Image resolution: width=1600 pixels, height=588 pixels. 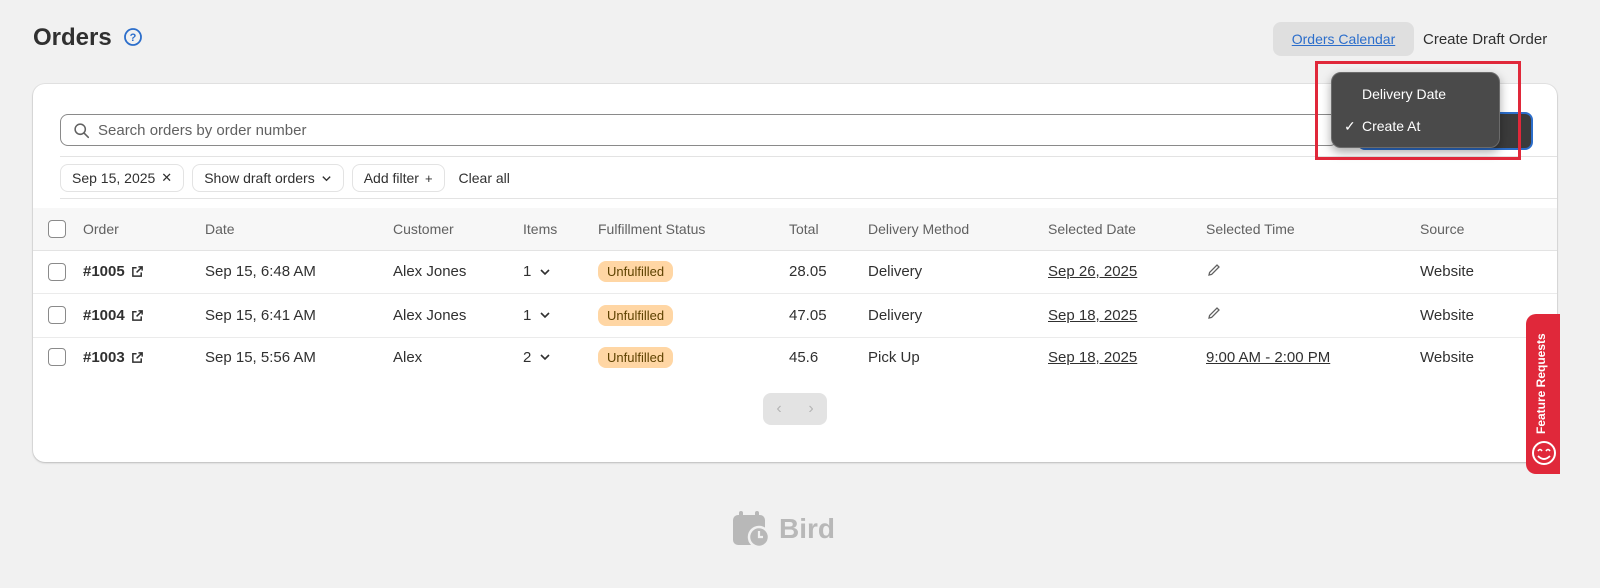 I want to click on column-header: Items, so click(x=560, y=229).